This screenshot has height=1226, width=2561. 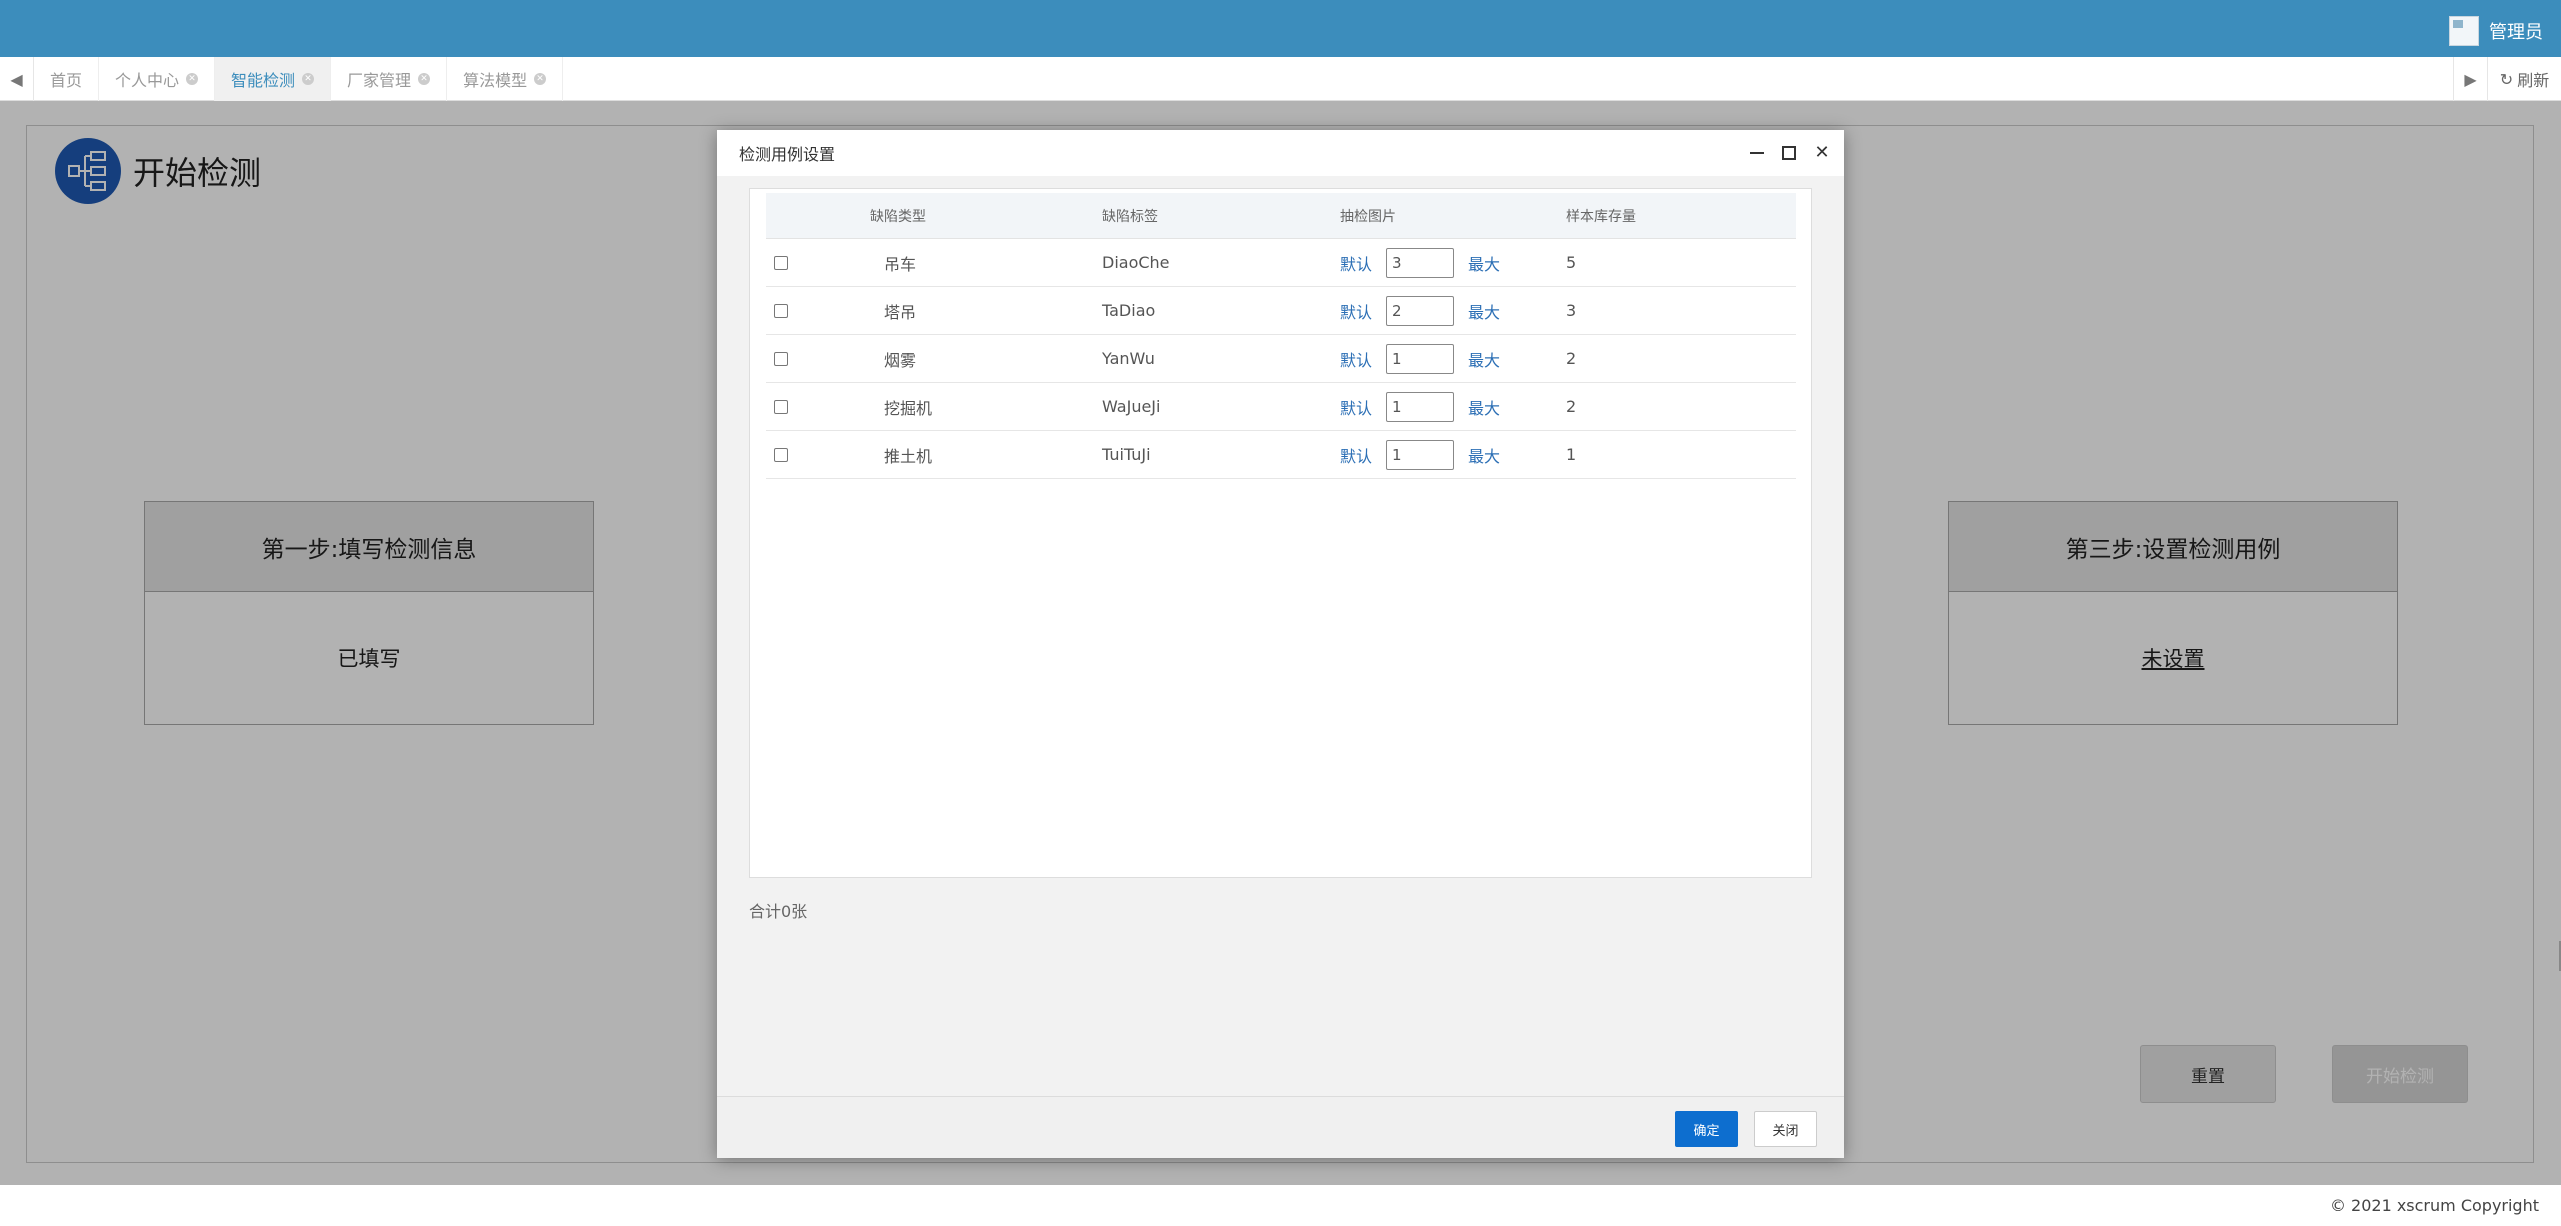 I want to click on user-menu: 管理员, so click(x=2496, y=31).